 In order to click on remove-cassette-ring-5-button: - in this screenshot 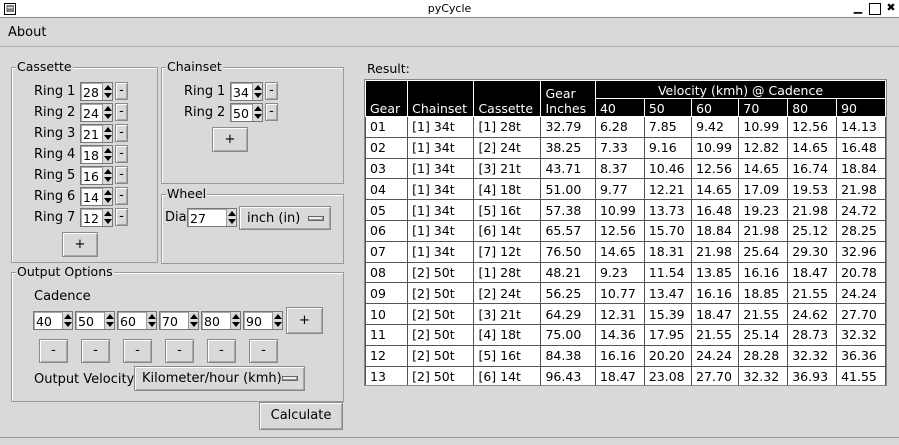, I will do `click(121, 175)`.